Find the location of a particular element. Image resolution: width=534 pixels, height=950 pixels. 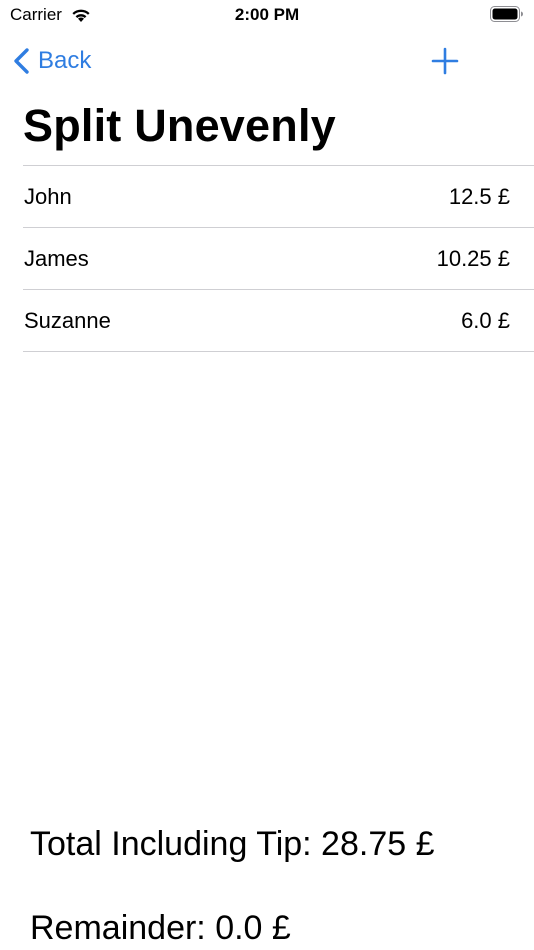

list-item: James 10.25 £ is located at coordinates (278, 259).